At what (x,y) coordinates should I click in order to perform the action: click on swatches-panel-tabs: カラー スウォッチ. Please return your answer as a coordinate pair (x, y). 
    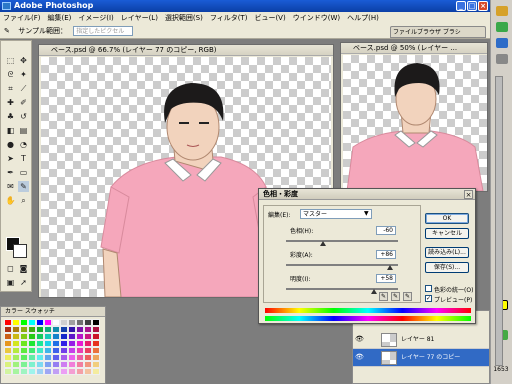
    Looking at the image, I should click on (53, 312).